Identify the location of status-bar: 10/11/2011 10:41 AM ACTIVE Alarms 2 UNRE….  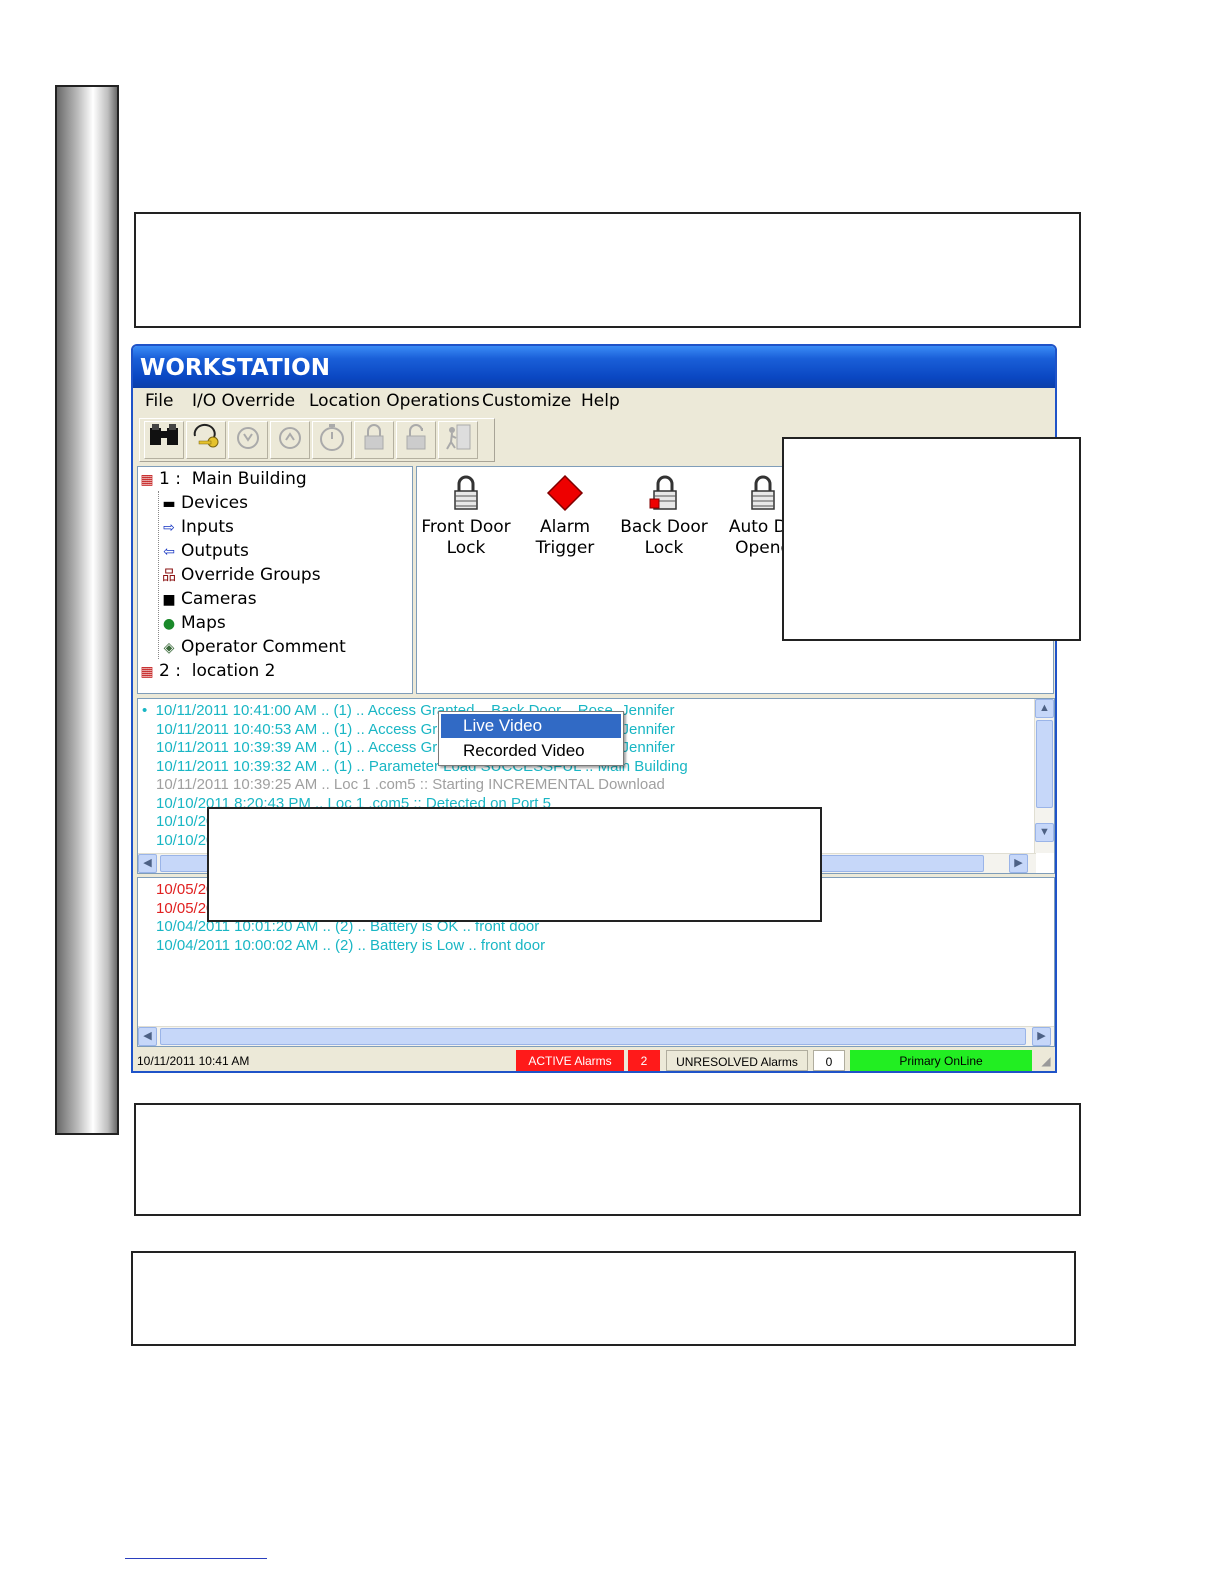
(594, 1060).